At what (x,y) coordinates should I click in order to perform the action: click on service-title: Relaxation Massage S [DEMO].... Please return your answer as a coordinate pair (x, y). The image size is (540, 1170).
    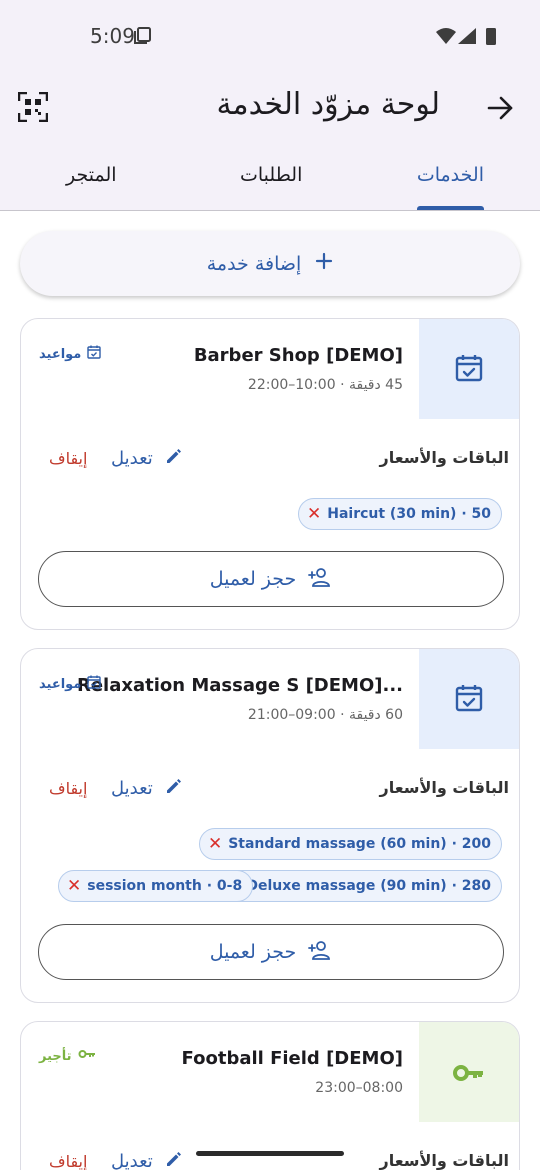
    Looking at the image, I should click on (239, 685).